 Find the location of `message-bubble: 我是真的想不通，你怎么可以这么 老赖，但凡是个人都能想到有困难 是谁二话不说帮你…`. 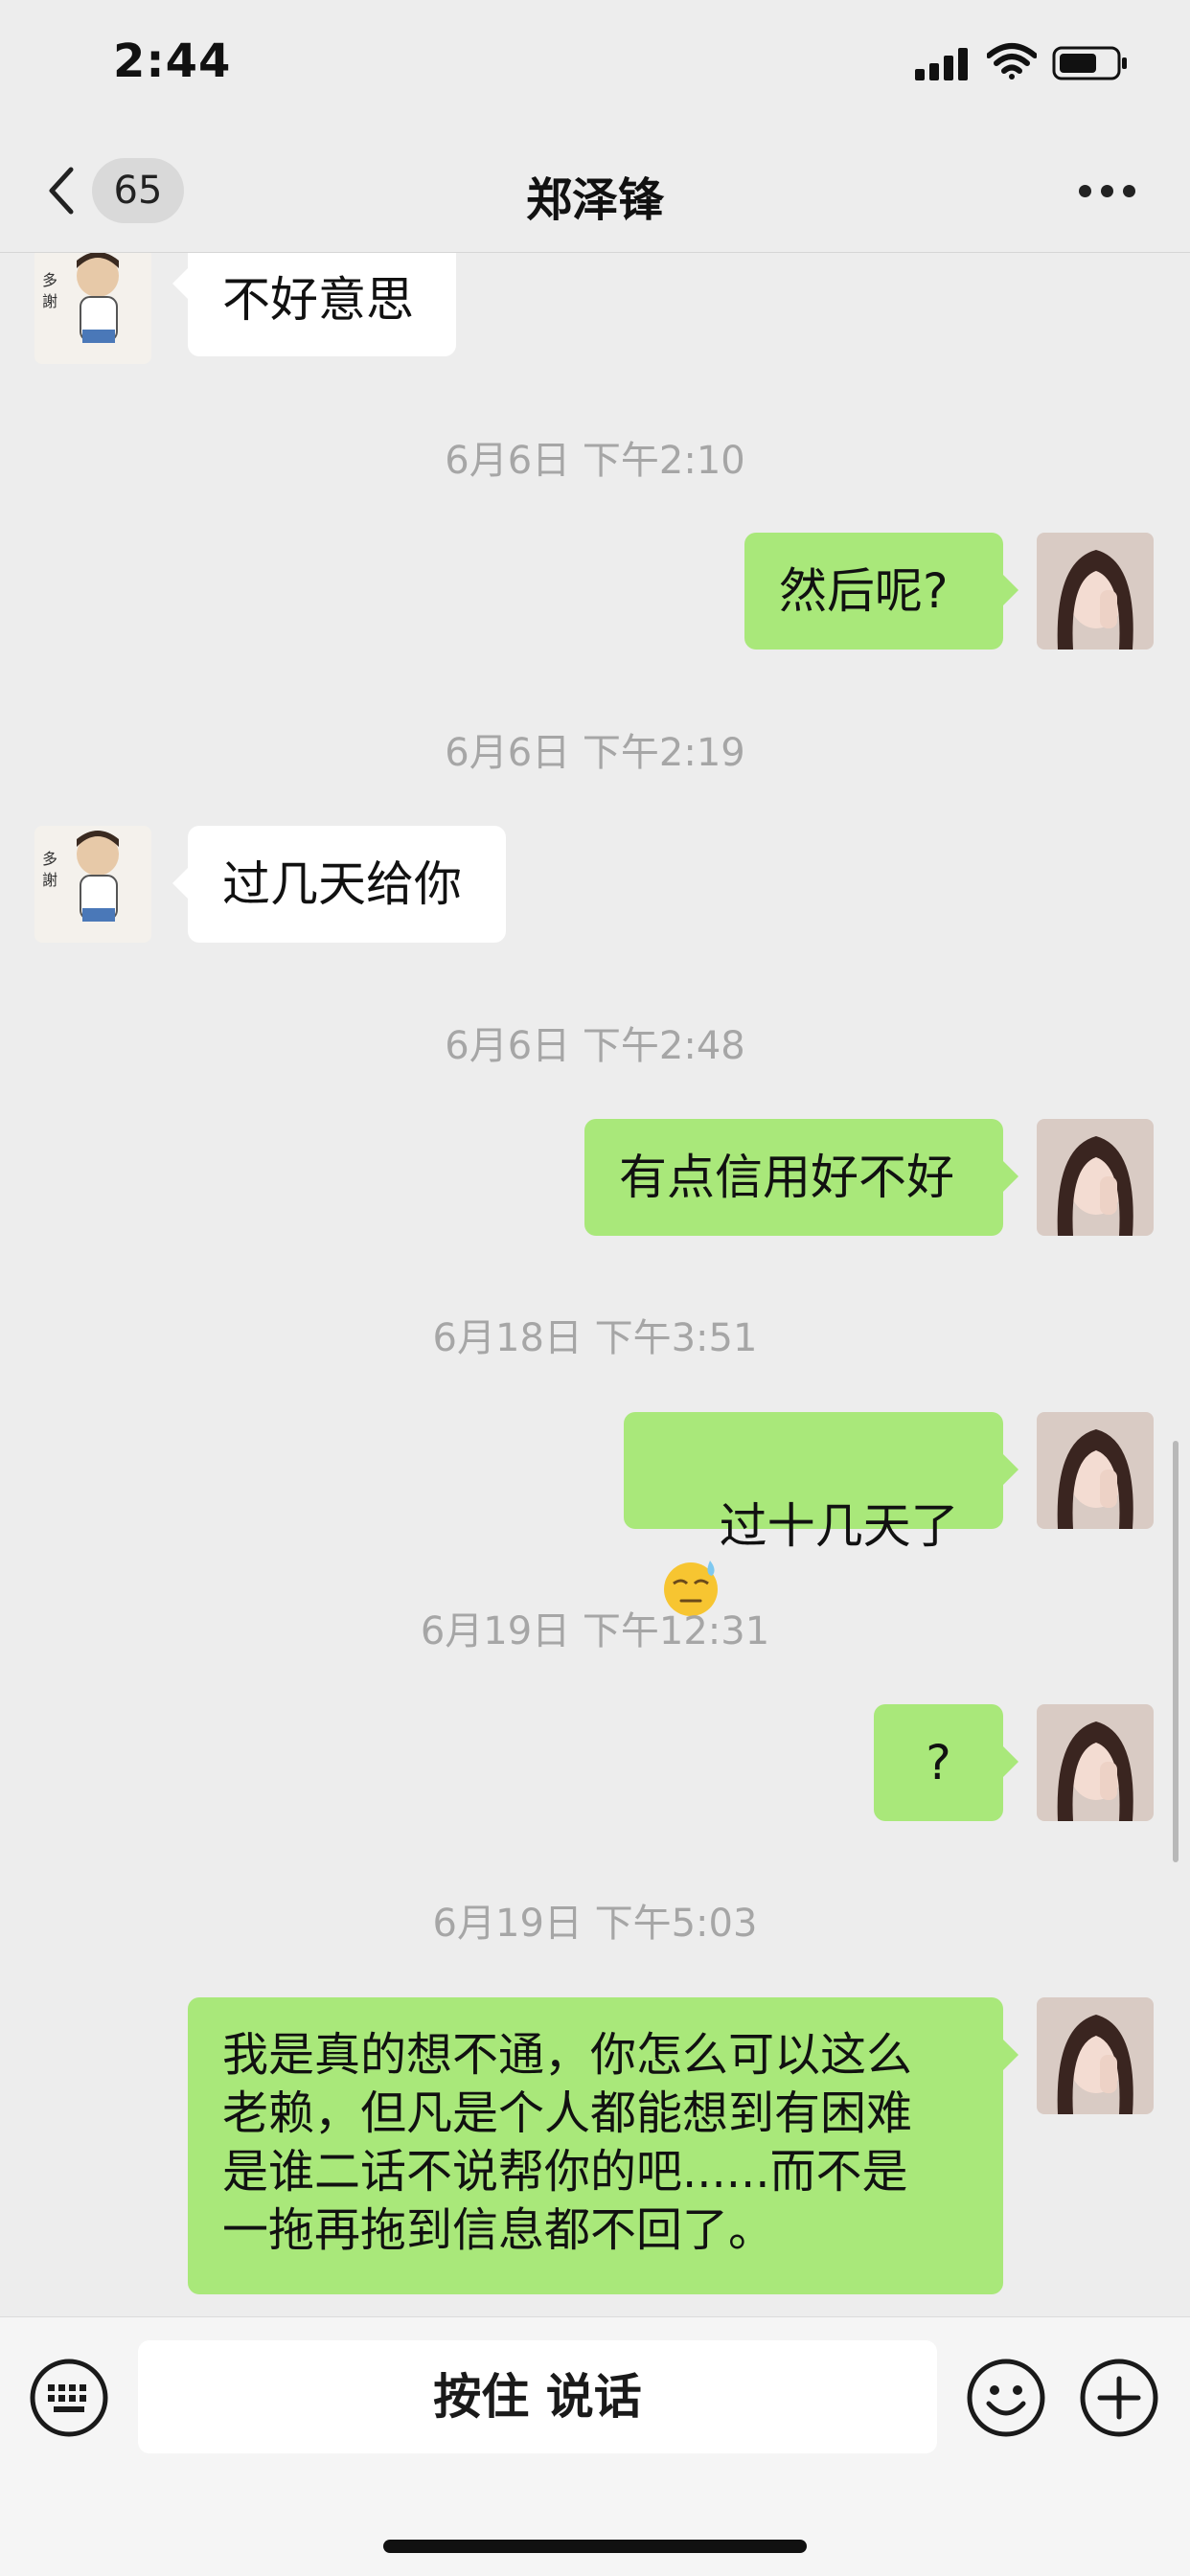

message-bubble: 我是真的想不通，你怎么可以这么 老赖，但凡是个人都能想到有困难 是谁二话不说帮你… is located at coordinates (603, 2145).